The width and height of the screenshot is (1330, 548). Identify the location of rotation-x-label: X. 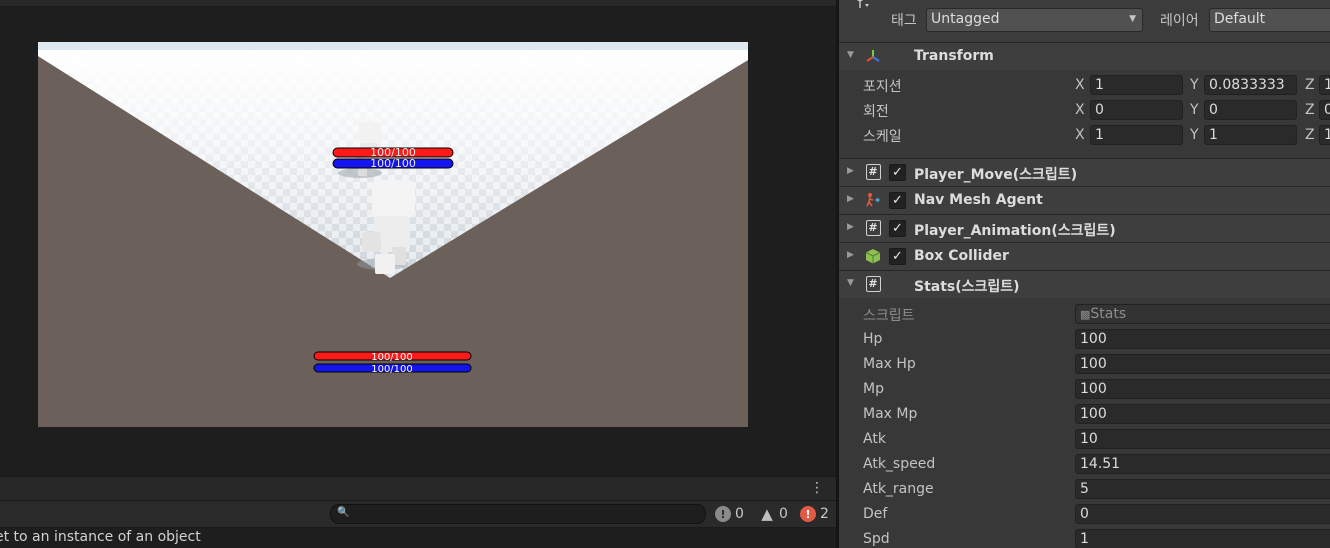
(1080, 110).